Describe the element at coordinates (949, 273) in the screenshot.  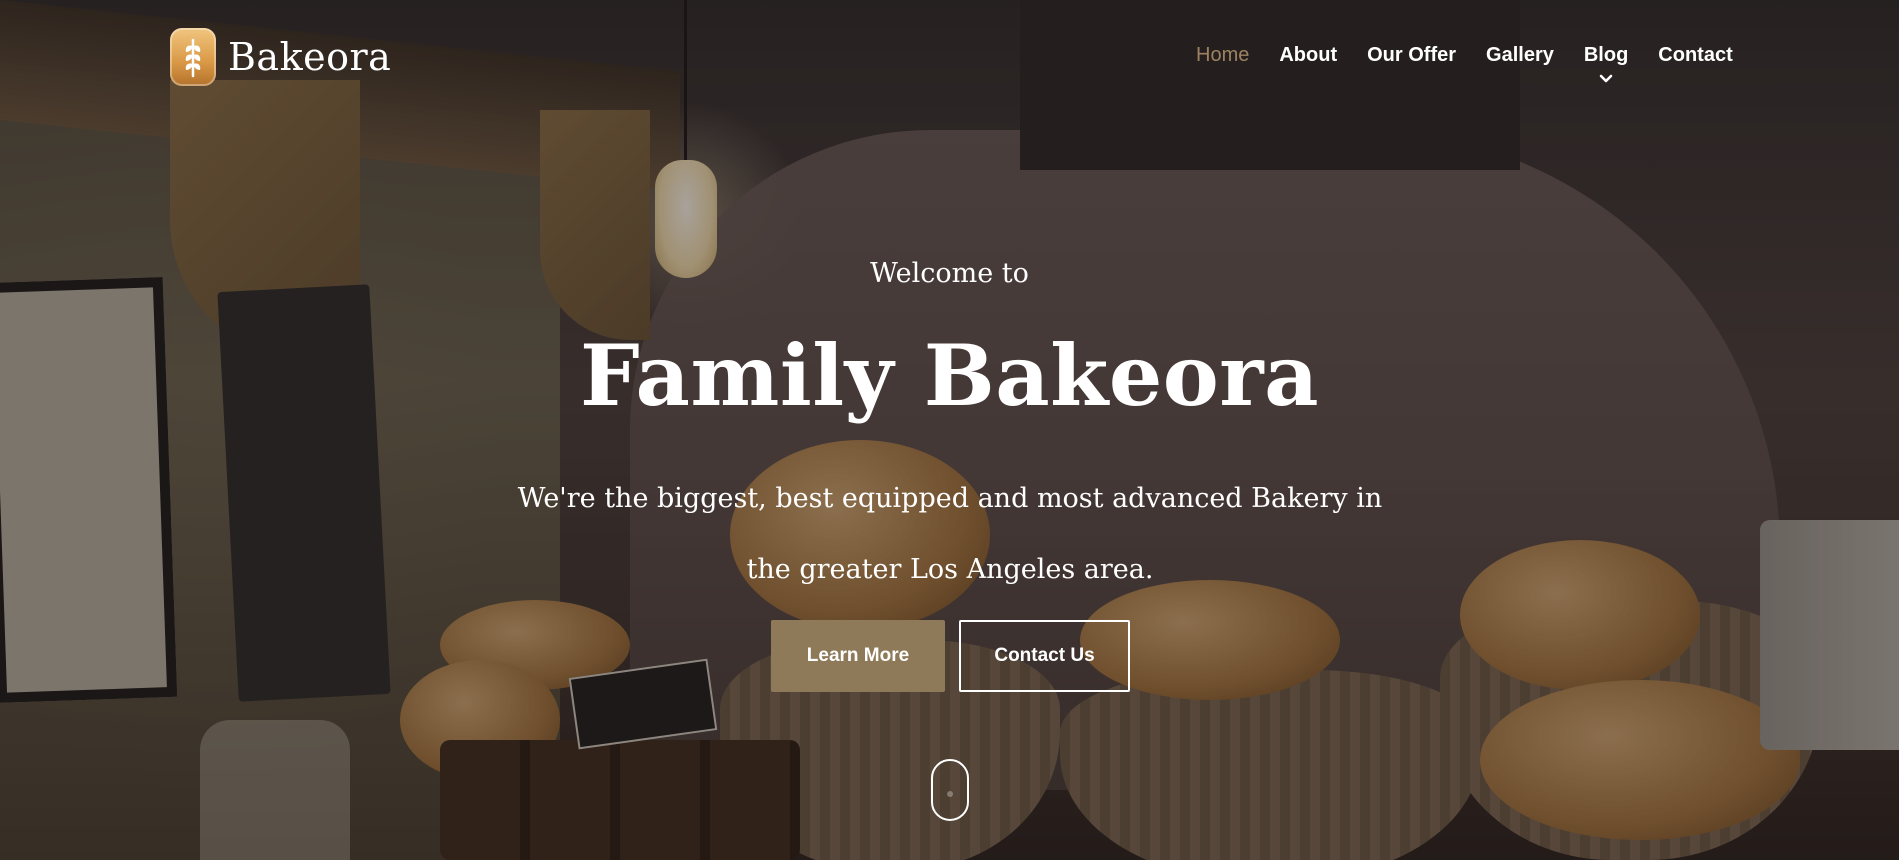
I see `hero-welcome-text: Welcome to` at that location.